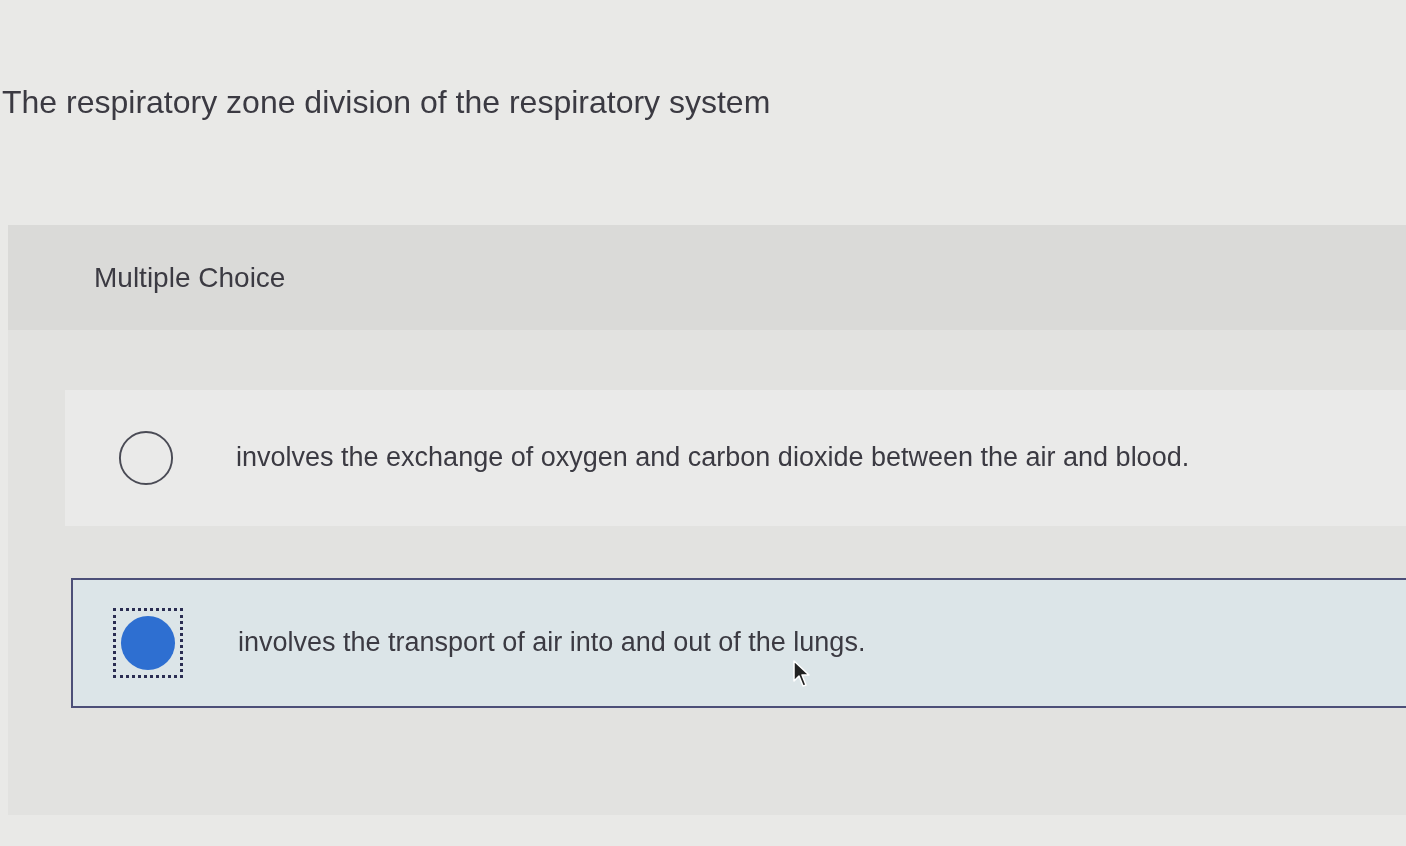 This screenshot has width=1406, height=846. What do you see at coordinates (552, 643) in the screenshot?
I see `option-text: involves the transport of air into and out of the lungs.` at bounding box center [552, 643].